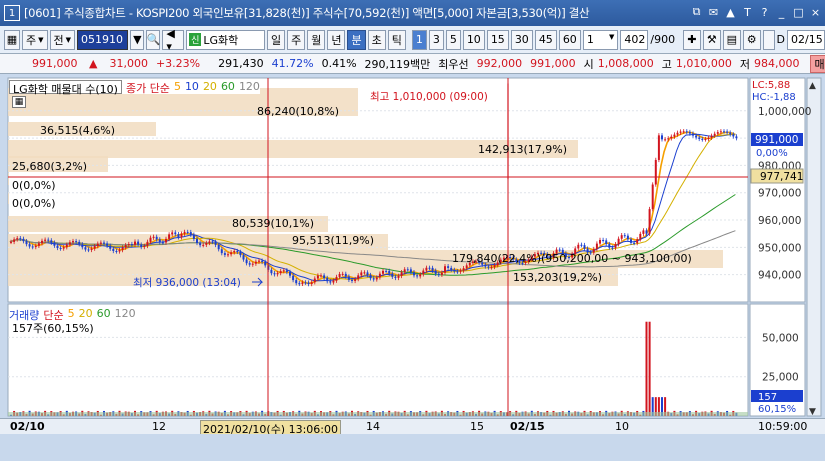  I want to click on period-day: 일, so click(276, 39).